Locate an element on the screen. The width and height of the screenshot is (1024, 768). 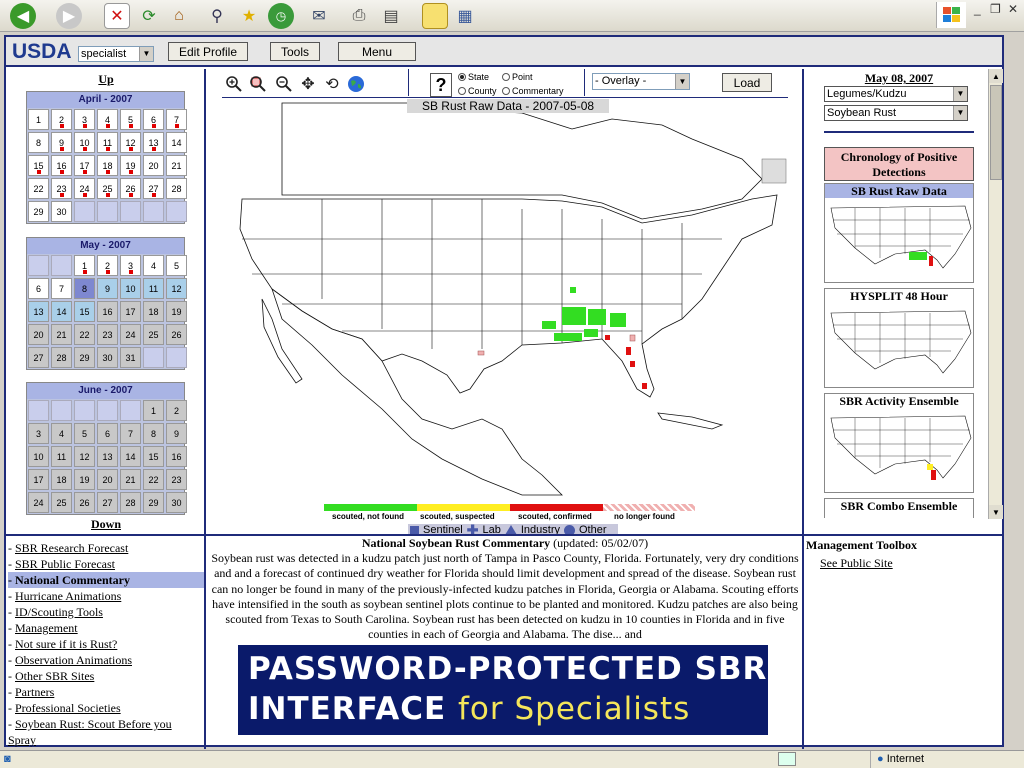
link-label: Not sure if it is Rust? is located at coordinates (66, 644).